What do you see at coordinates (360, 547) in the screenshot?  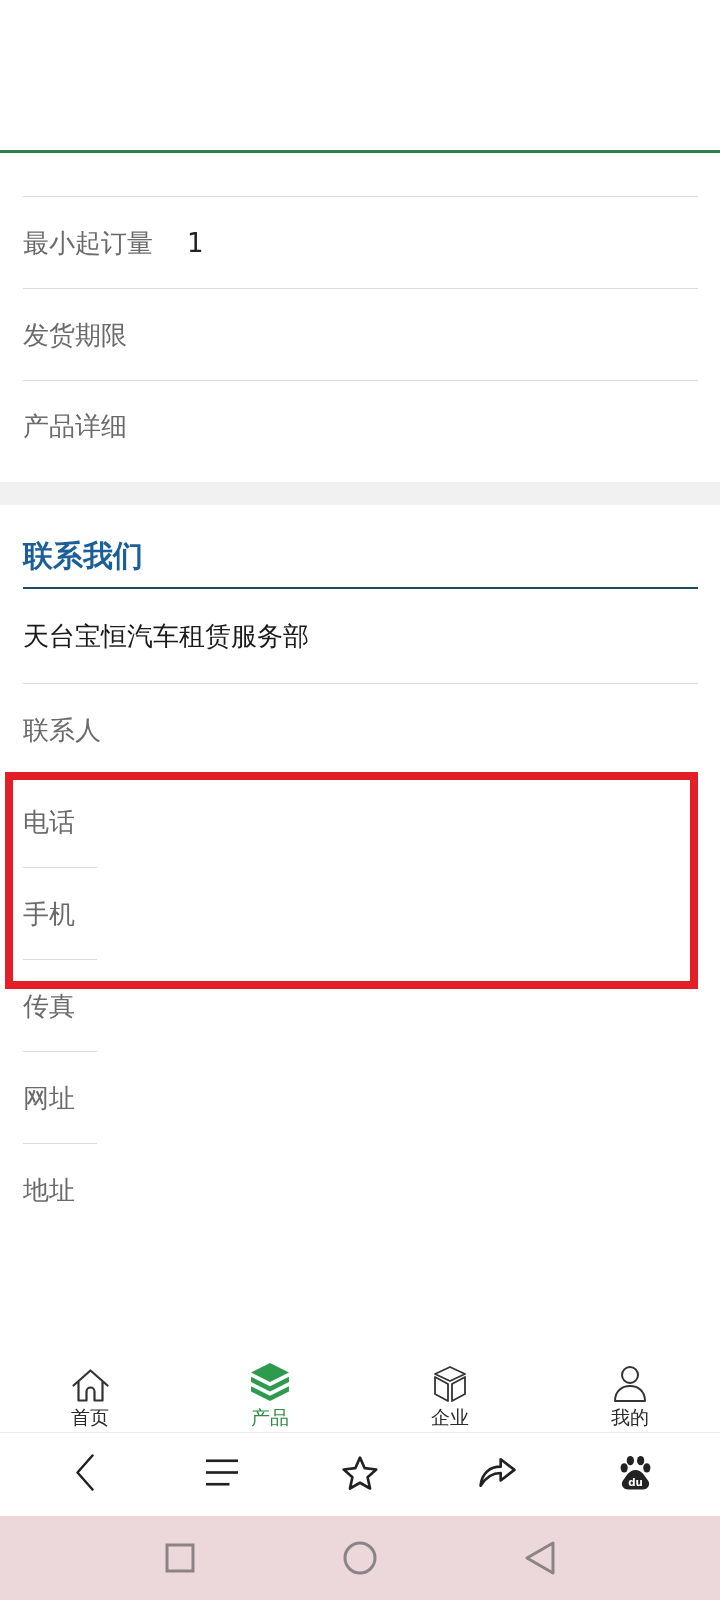 I see `section-title: 联系我们` at bounding box center [360, 547].